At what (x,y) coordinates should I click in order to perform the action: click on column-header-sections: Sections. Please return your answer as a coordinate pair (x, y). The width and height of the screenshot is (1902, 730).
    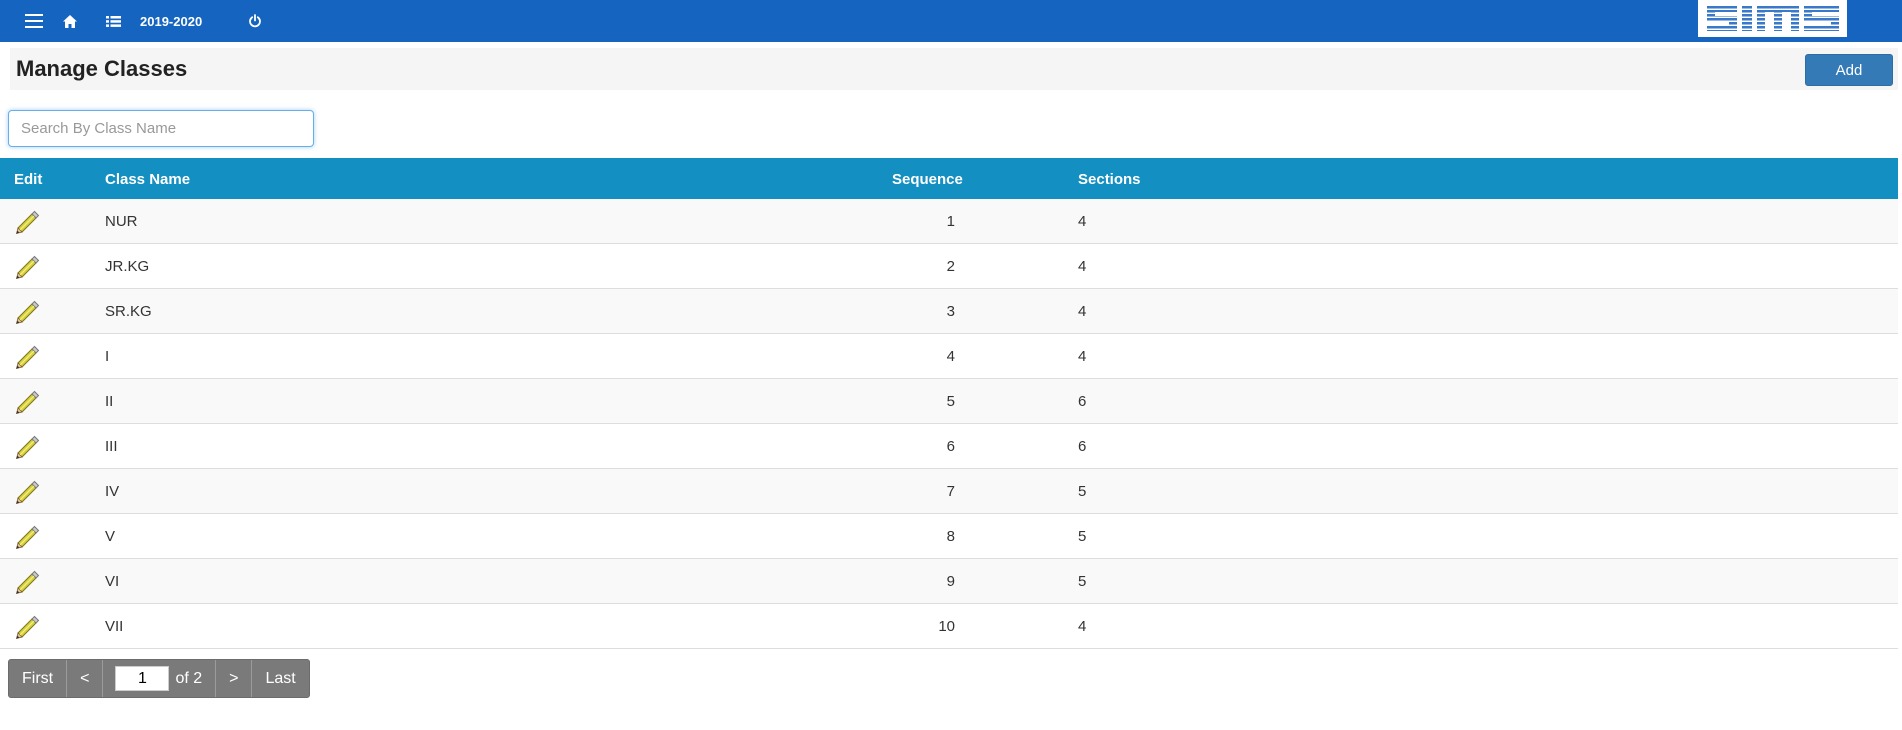
    Looking at the image, I should click on (1430, 178).